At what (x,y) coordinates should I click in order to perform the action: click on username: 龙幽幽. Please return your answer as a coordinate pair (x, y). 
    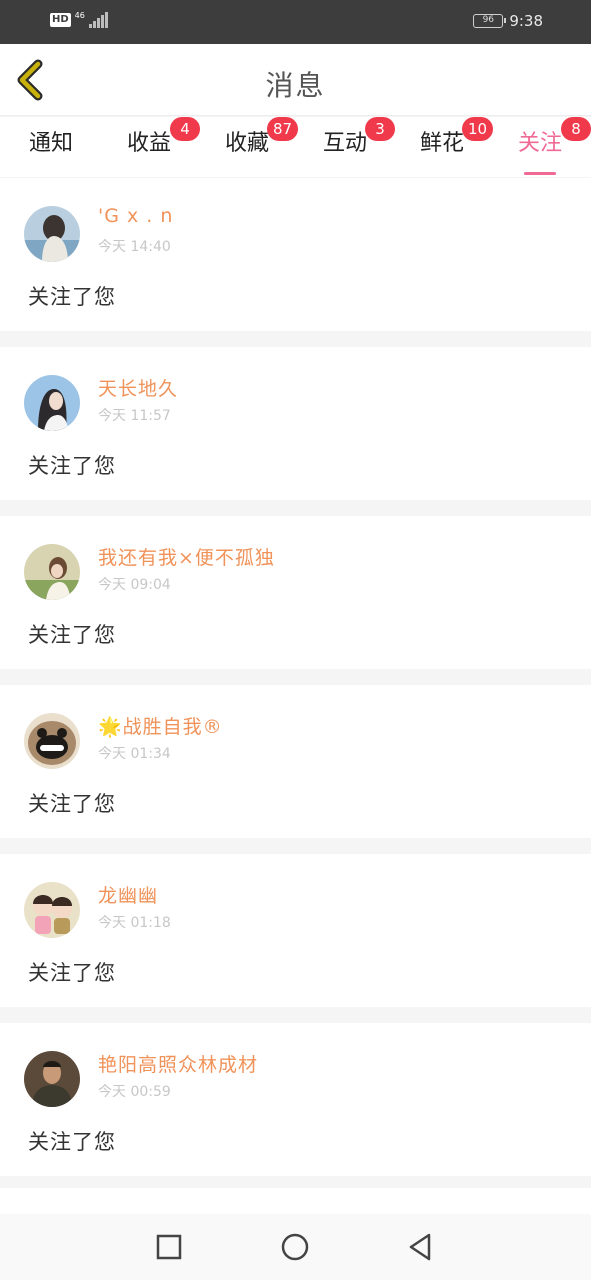
    Looking at the image, I should click on (128, 894).